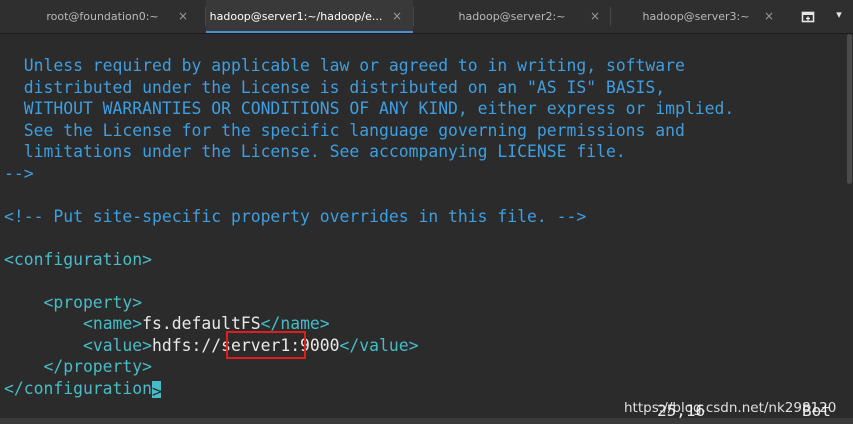 This screenshot has width=853, height=424. I want to click on tab-root-foundation0: root@foundation0:~ ×, so click(102, 16).